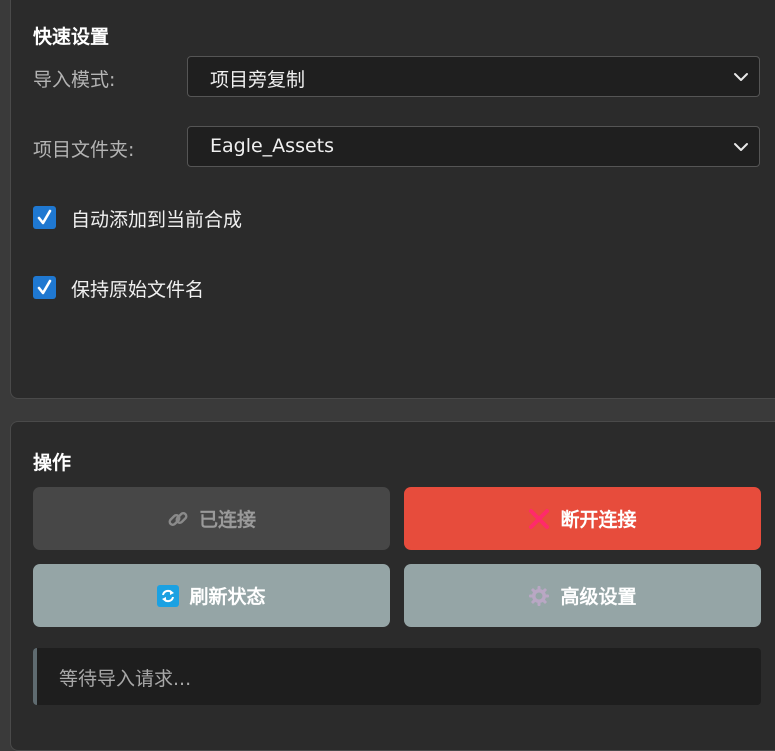 The width and height of the screenshot is (775, 751). I want to click on project-folder-value: Eagle_Assets, so click(272, 146).